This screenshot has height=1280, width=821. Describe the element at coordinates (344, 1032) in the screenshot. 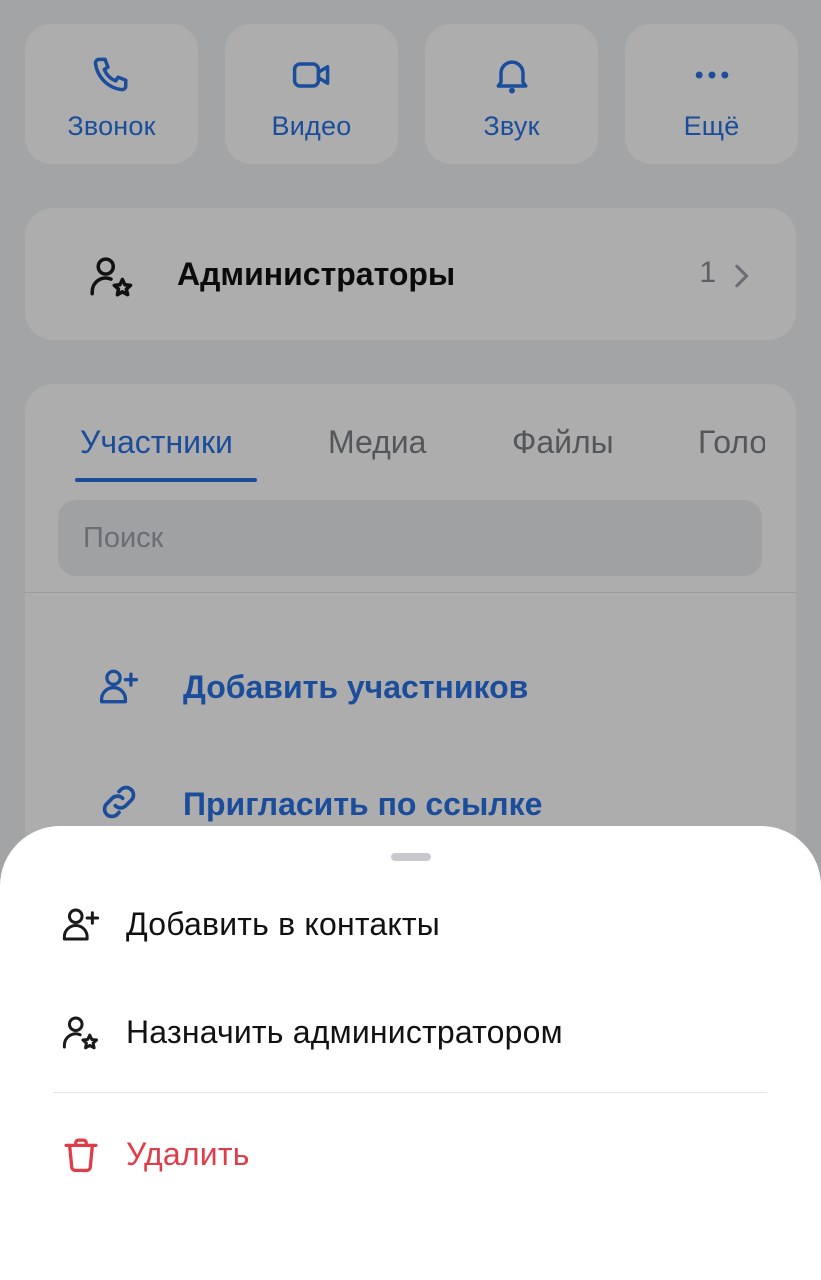

I see `make-admin-label: Назначить администратором` at that location.